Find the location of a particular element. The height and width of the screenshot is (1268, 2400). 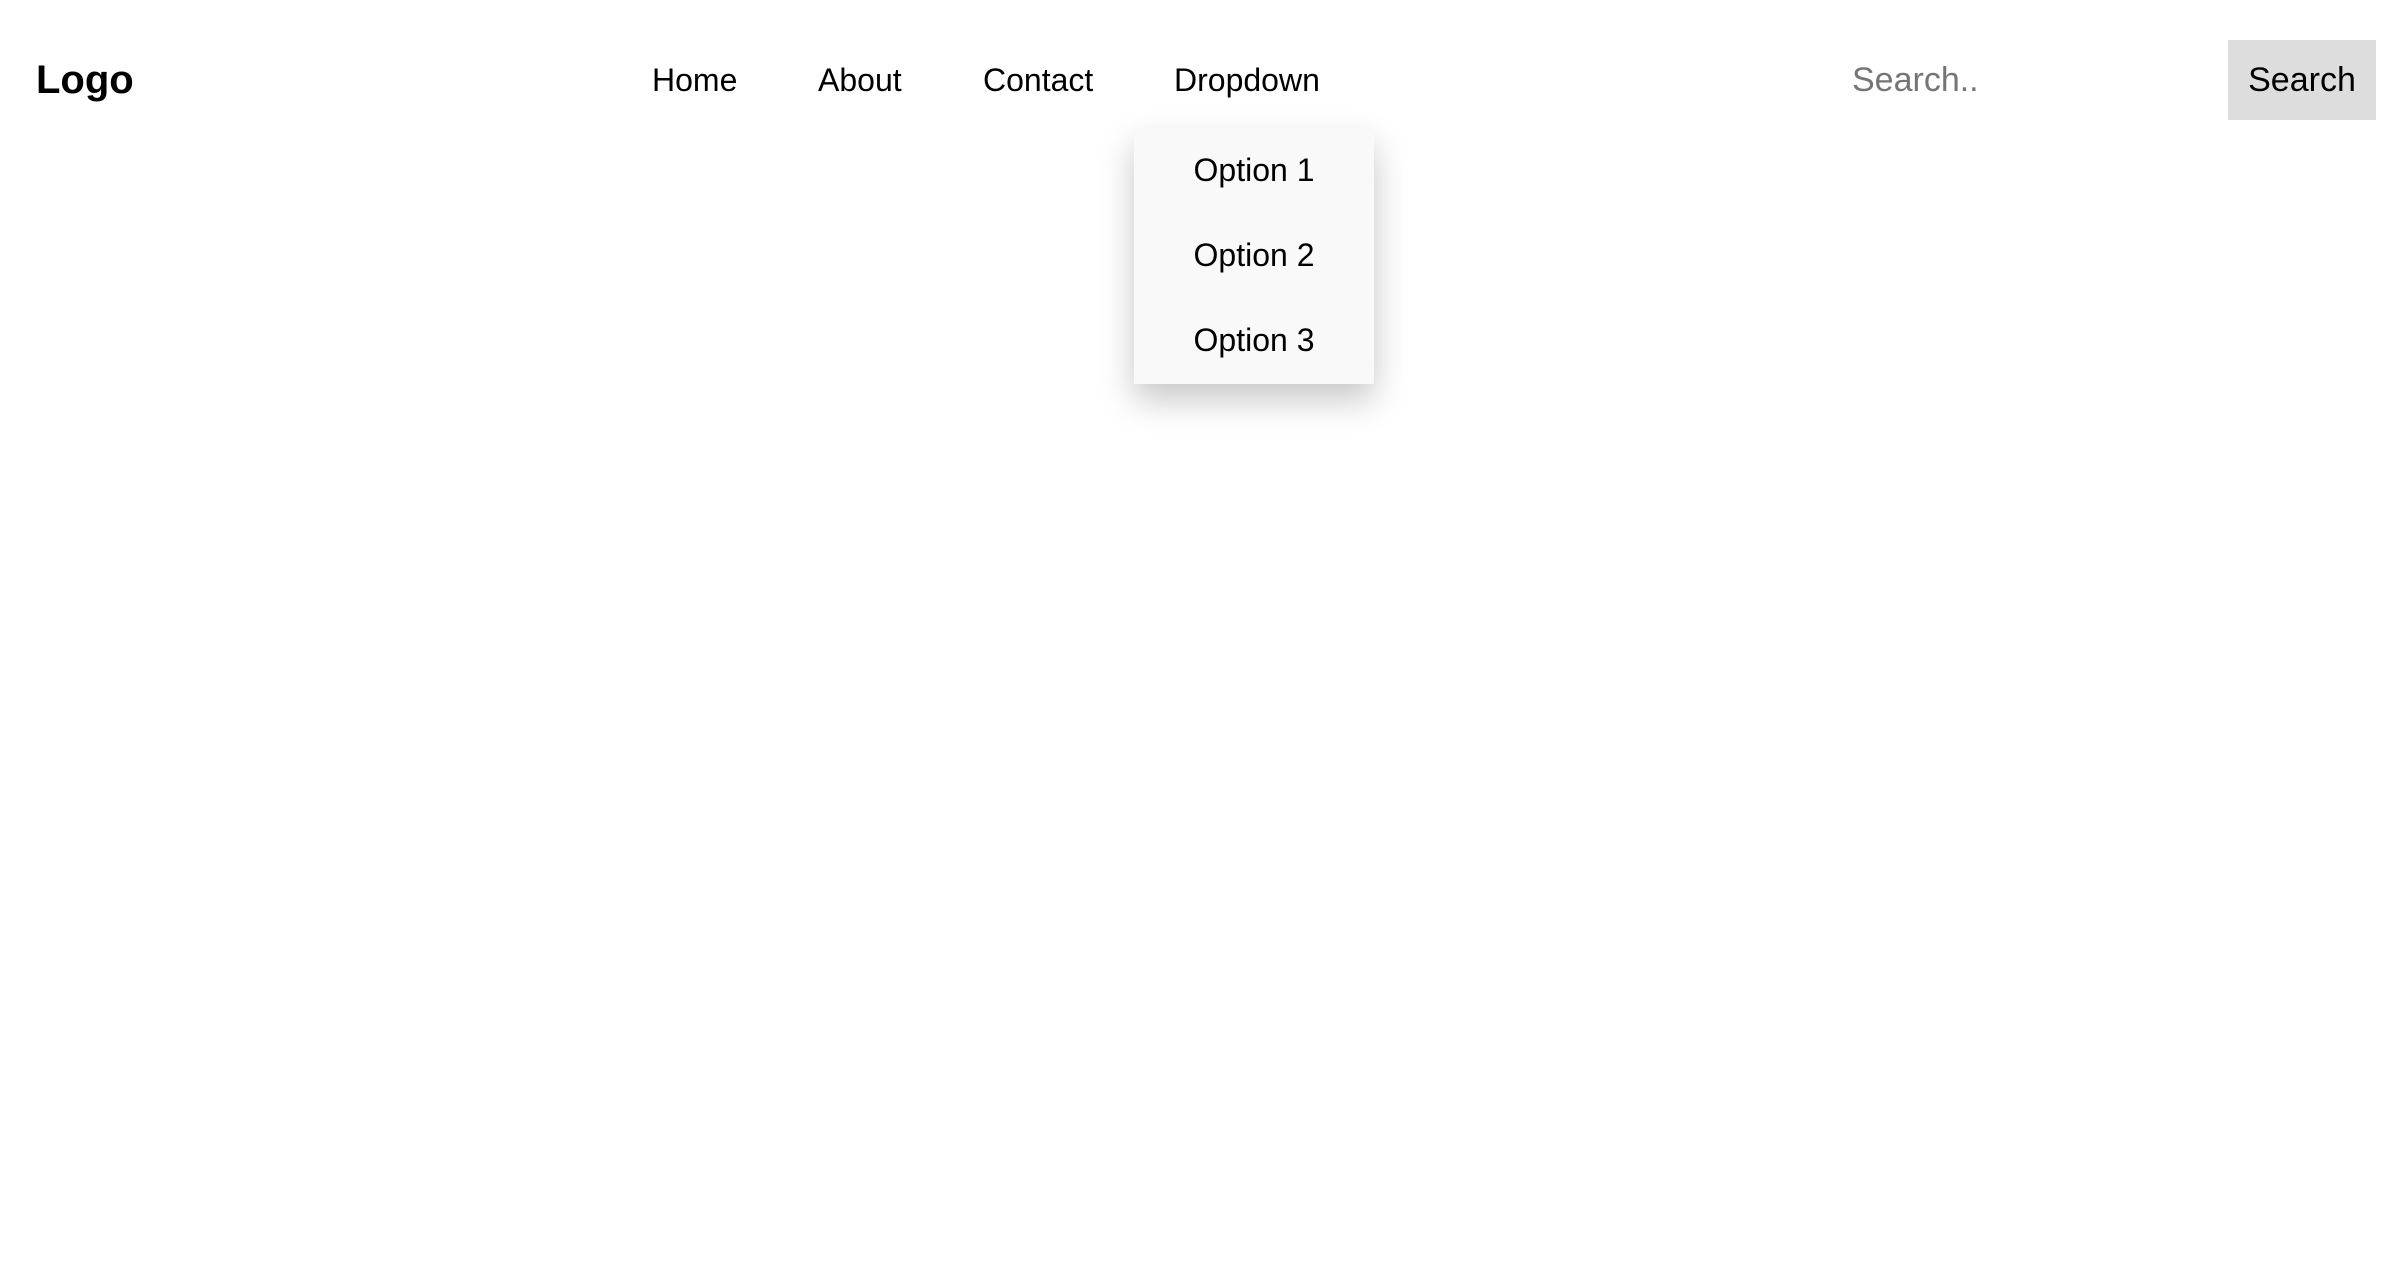

dropdown-option-2: Option 2 is located at coordinates (1254, 255).